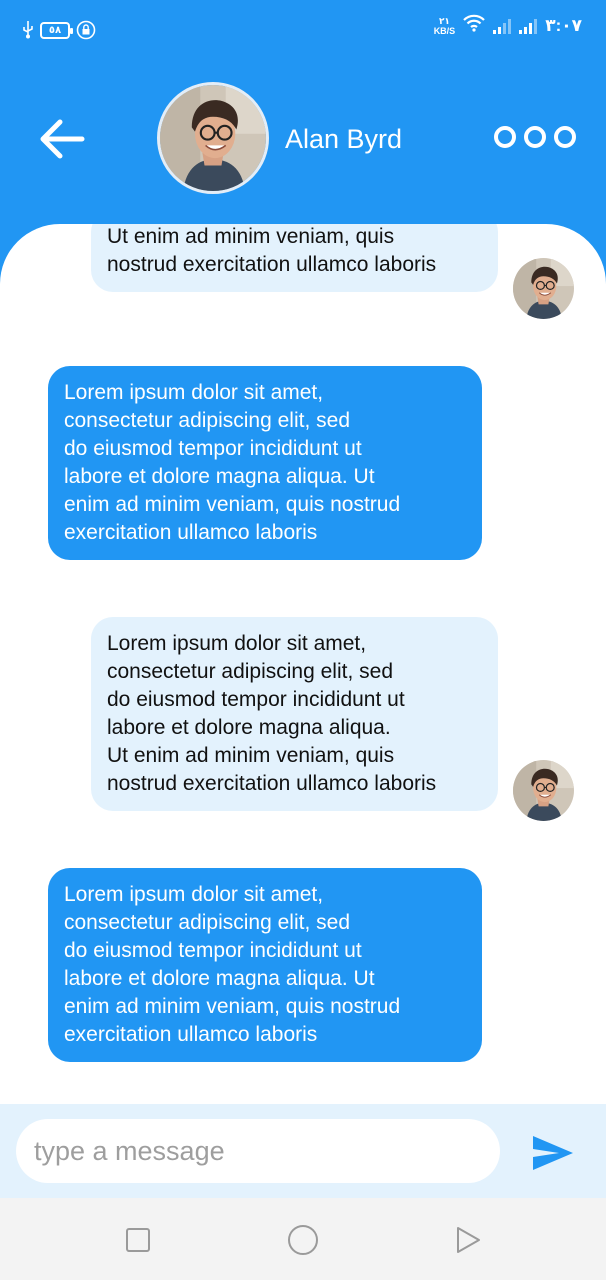  Describe the element at coordinates (344, 139) in the screenshot. I see `contact-name: Alan Byrd` at that location.